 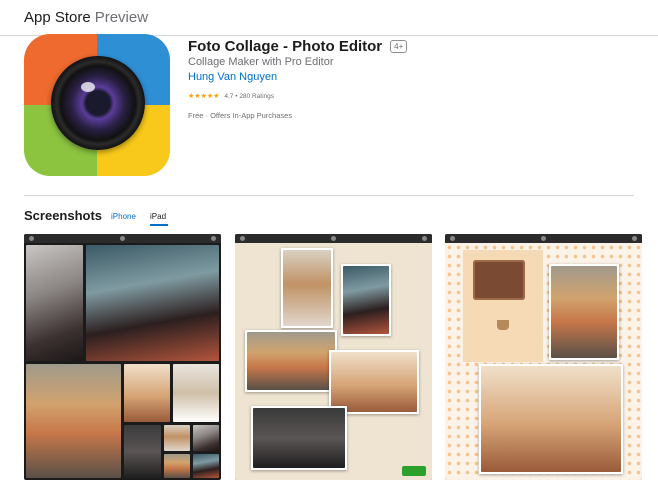 I want to click on app-title-row: Foto Collage - Photo Editor 4+, so click(x=298, y=46).